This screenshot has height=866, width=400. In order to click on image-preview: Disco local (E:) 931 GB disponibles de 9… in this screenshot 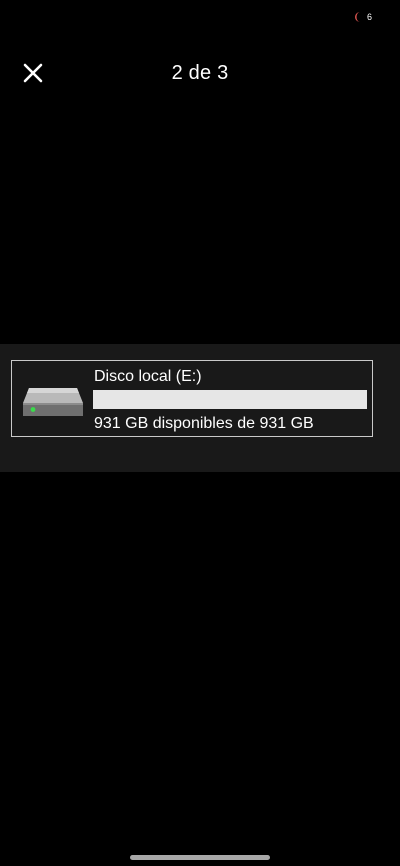, I will do `click(200, 408)`.